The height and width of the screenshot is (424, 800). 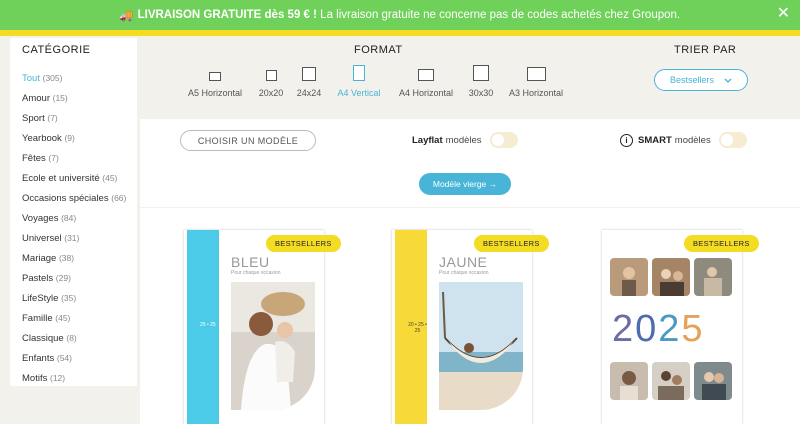 What do you see at coordinates (79, 78) in the screenshot?
I see `category-item-tout: Tout (305)` at bounding box center [79, 78].